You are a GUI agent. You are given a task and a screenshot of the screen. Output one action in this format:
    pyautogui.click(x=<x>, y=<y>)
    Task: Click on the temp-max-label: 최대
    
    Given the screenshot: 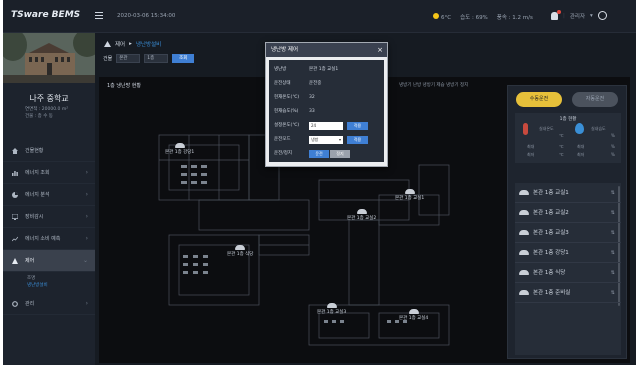 What is the action you would take?
    pyautogui.click(x=531, y=146)
    